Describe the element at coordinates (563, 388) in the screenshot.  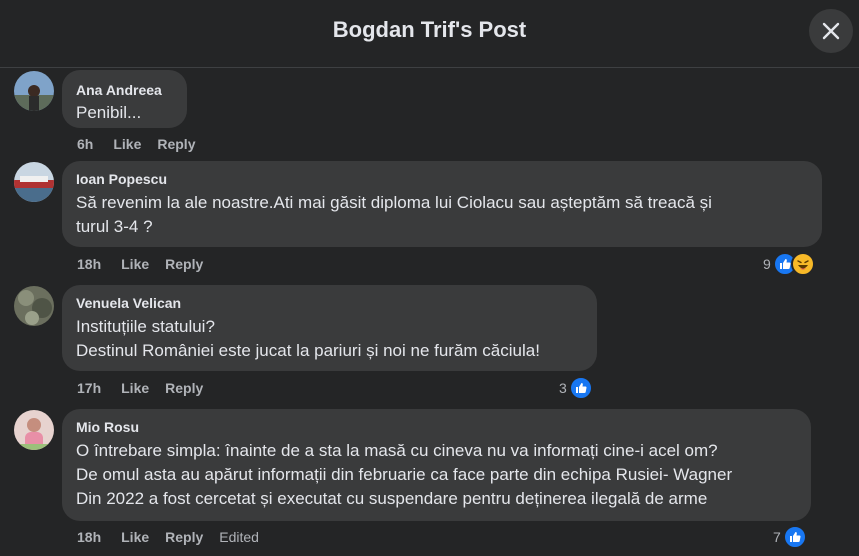
I see `reaction-count: 3` at that location.